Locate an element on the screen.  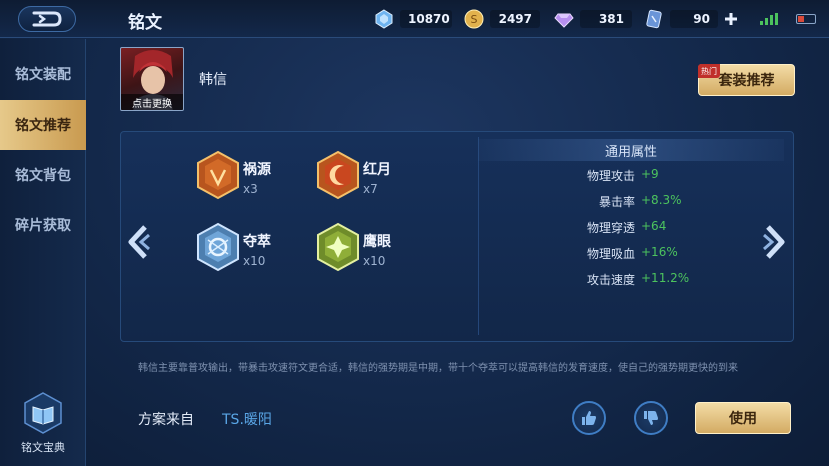
rune-name: 鹰眼 is located at coordinates (377, 242).